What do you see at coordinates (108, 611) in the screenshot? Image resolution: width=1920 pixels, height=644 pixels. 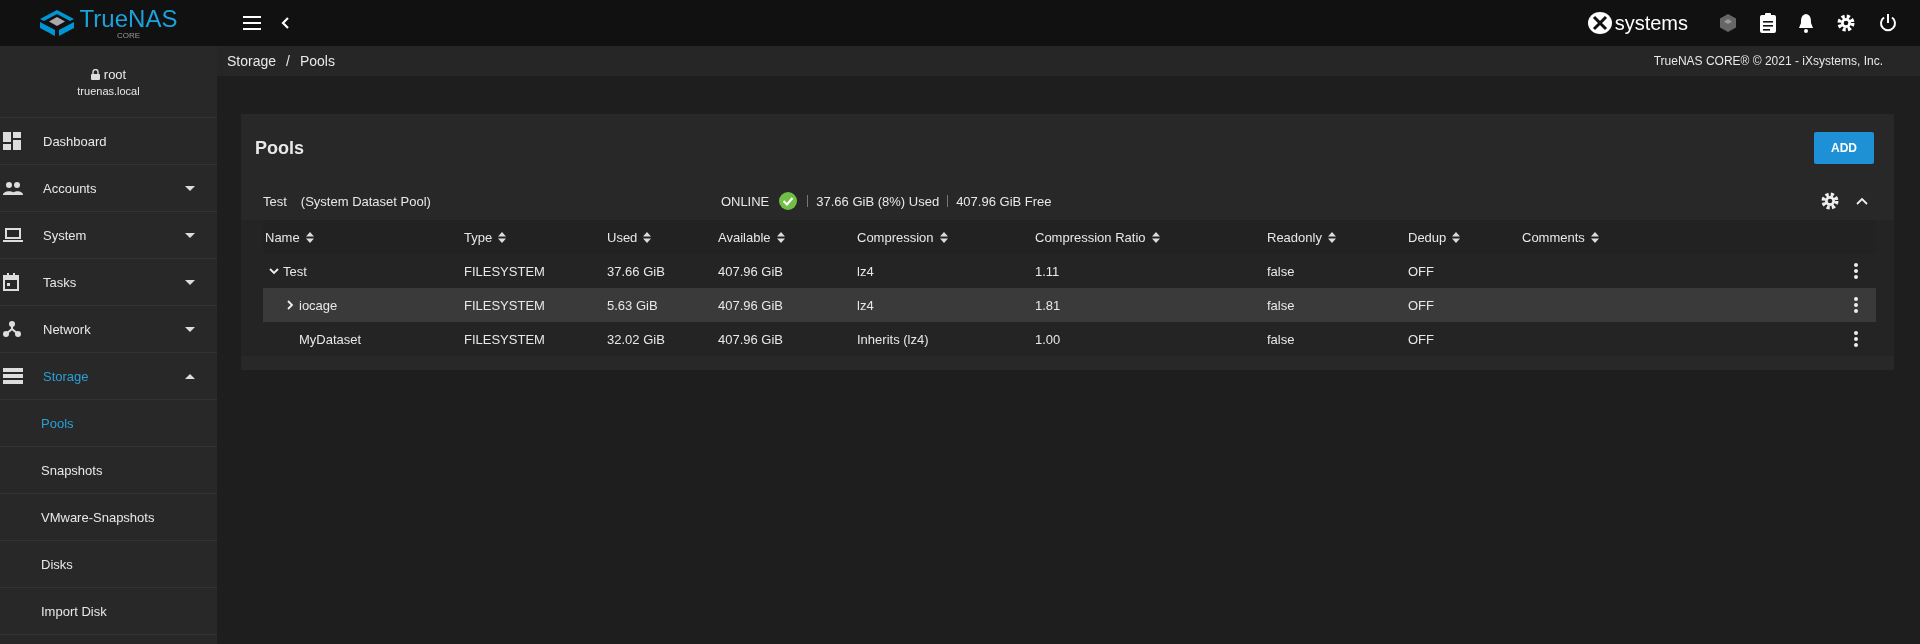 I see `nav-subitem: Import Disk` at bounding box center [108, 611].